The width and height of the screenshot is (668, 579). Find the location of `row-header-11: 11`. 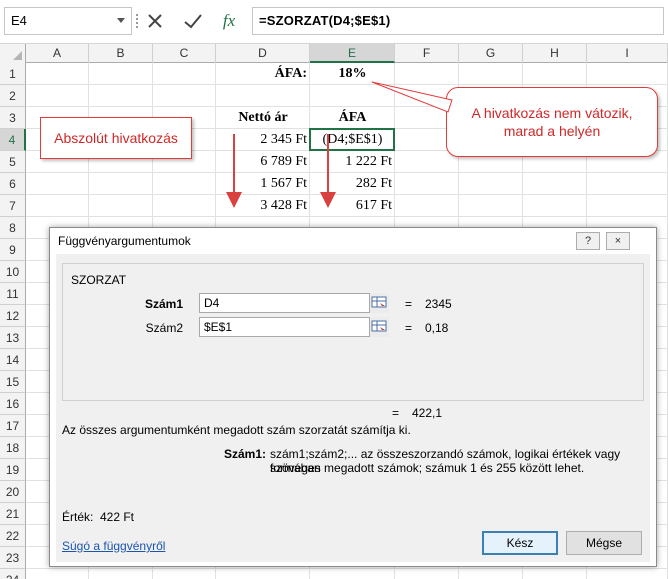

row-header-11: 11 is located at coordinates (13, 294).